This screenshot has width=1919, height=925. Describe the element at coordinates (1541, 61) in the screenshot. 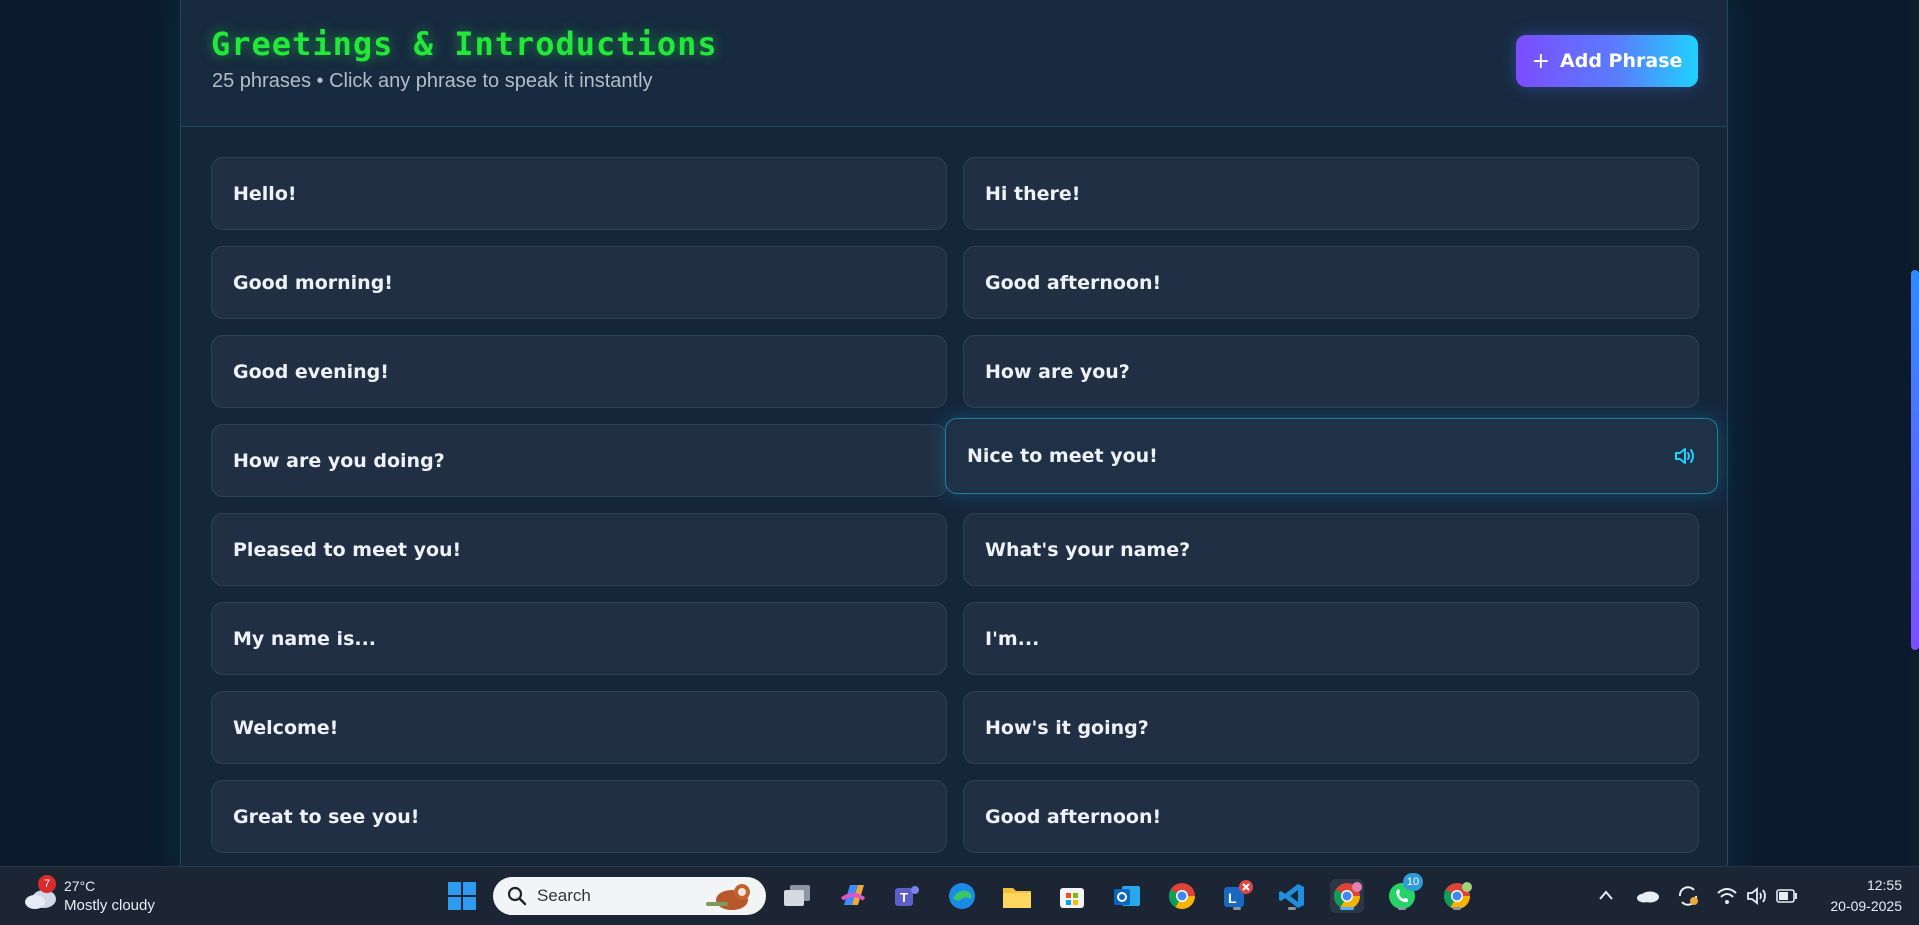

I see `plus-icon: +` at that location.